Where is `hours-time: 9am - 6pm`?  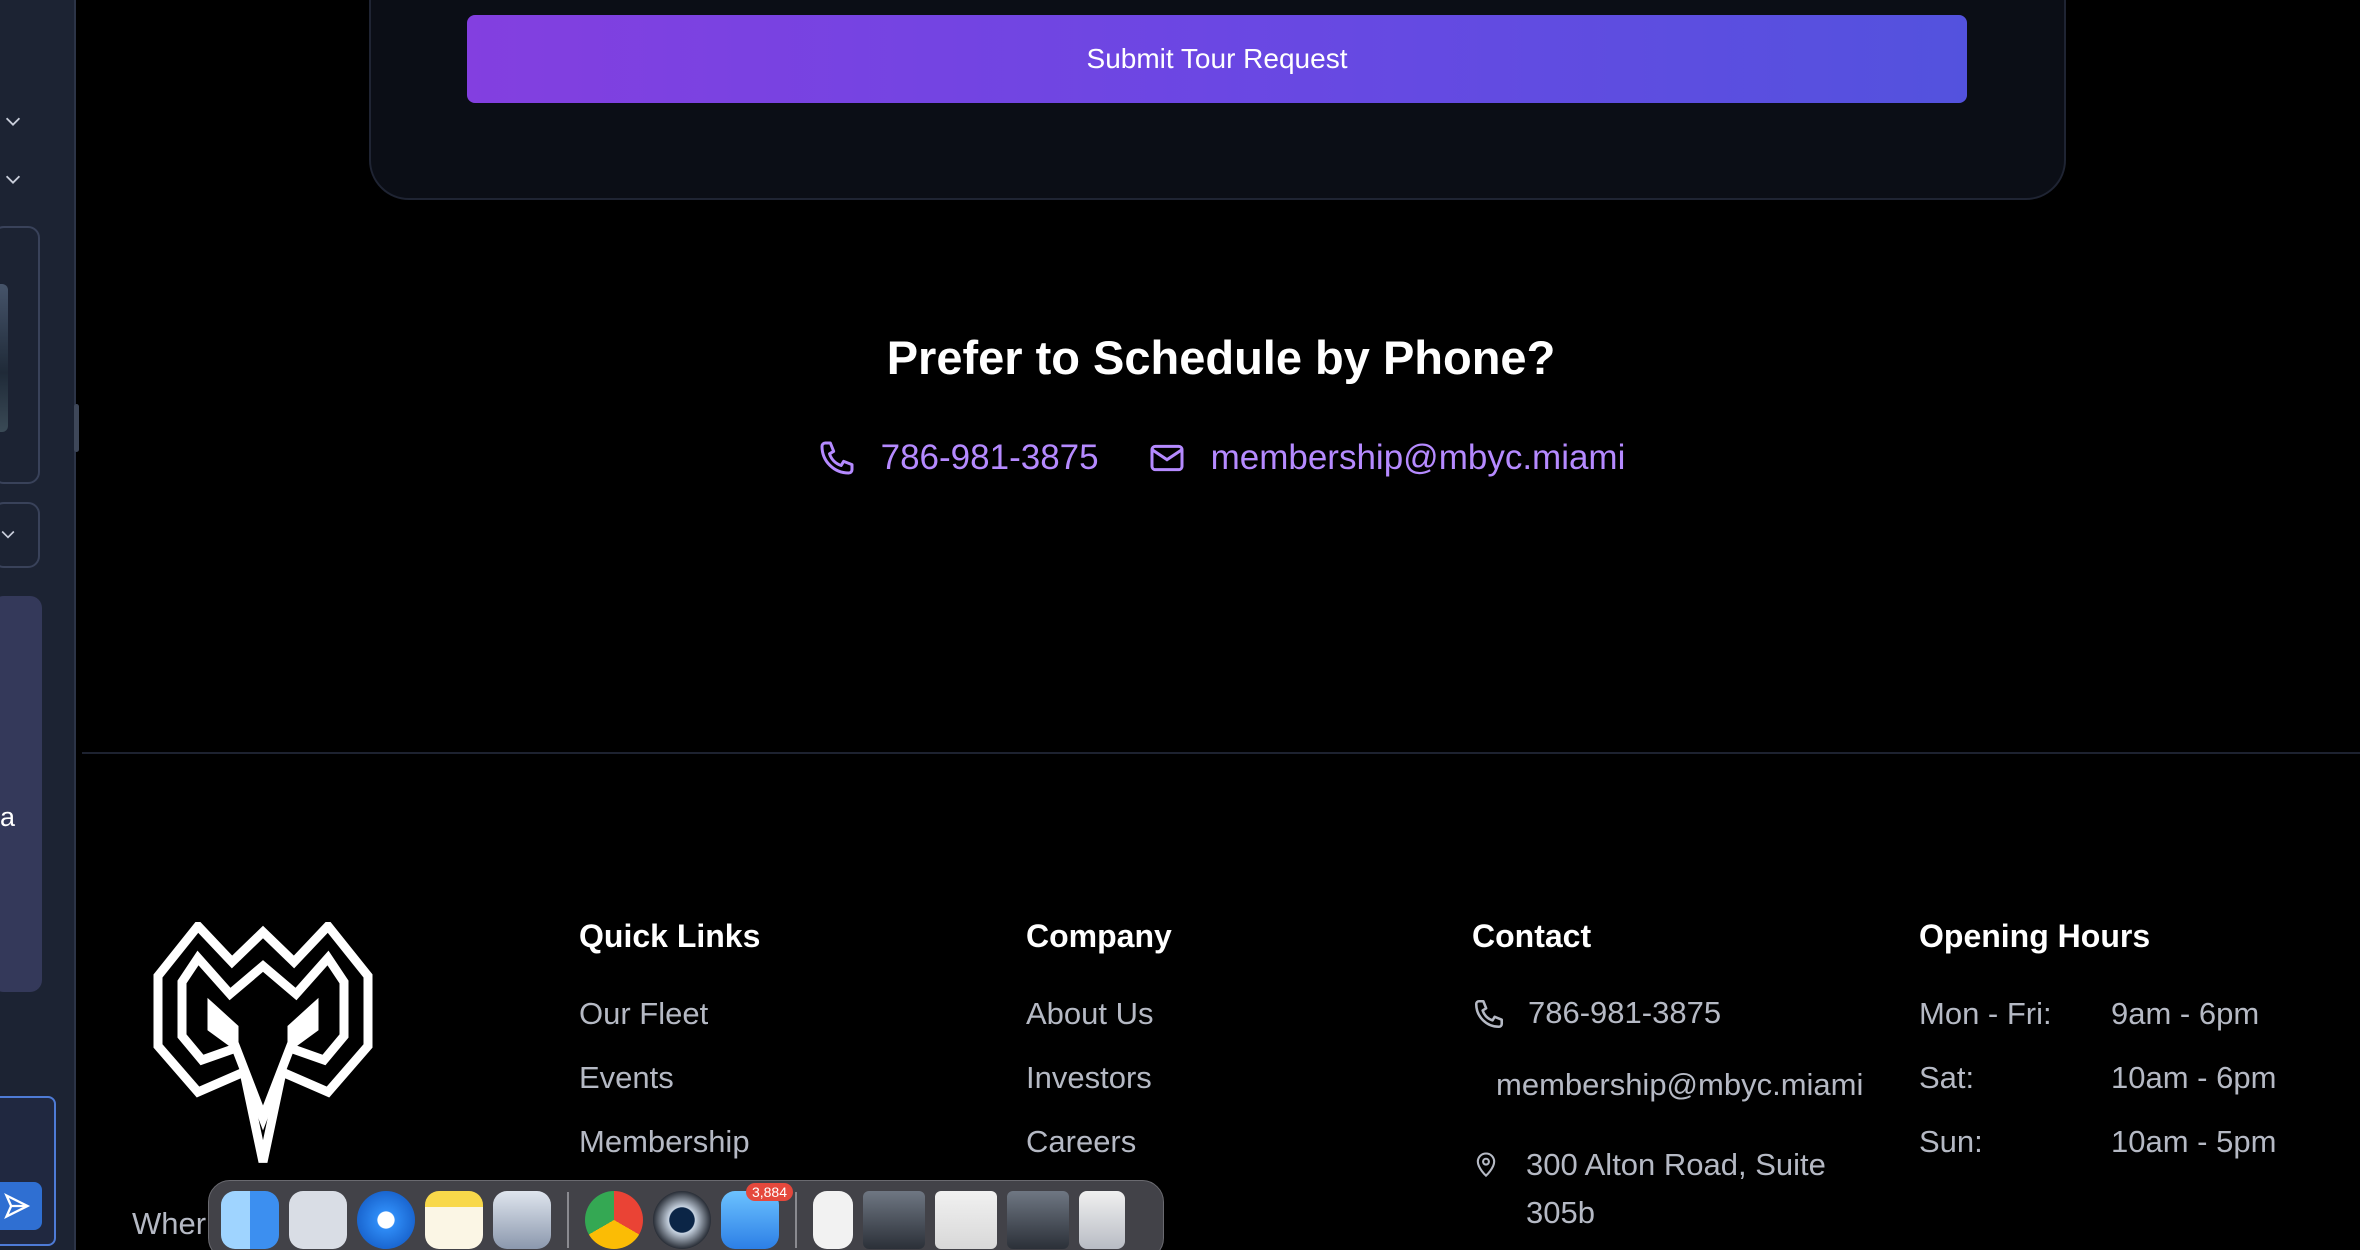 hours-time: 9am - 6pm is located at coordinates (2185, 1013).